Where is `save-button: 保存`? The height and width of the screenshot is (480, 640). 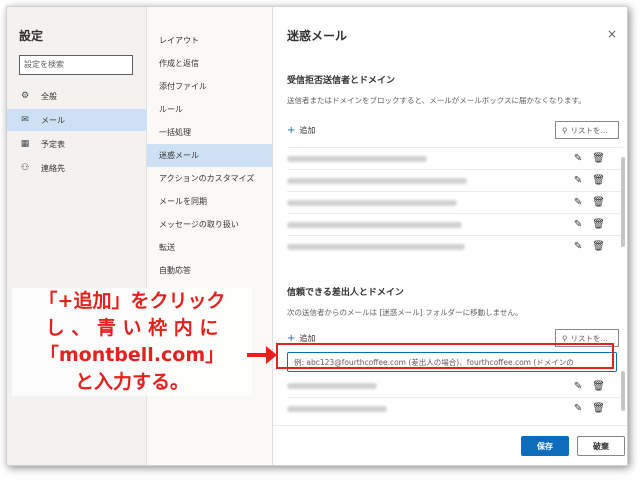 save-button: 保存 is located at coordinates (545, 446).